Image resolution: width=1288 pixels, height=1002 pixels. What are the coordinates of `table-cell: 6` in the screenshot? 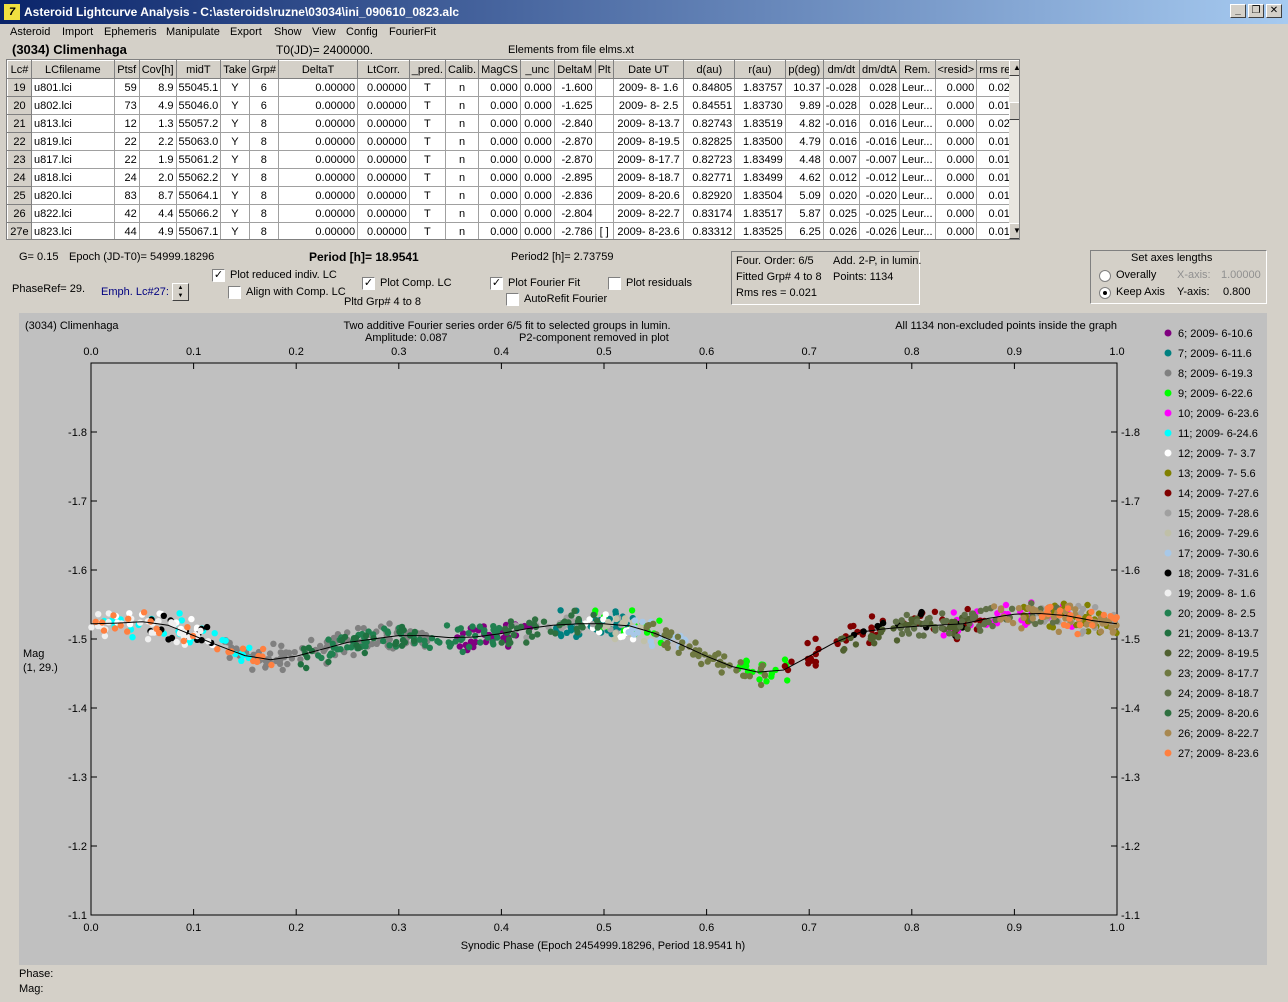 It's located at (264, 105).